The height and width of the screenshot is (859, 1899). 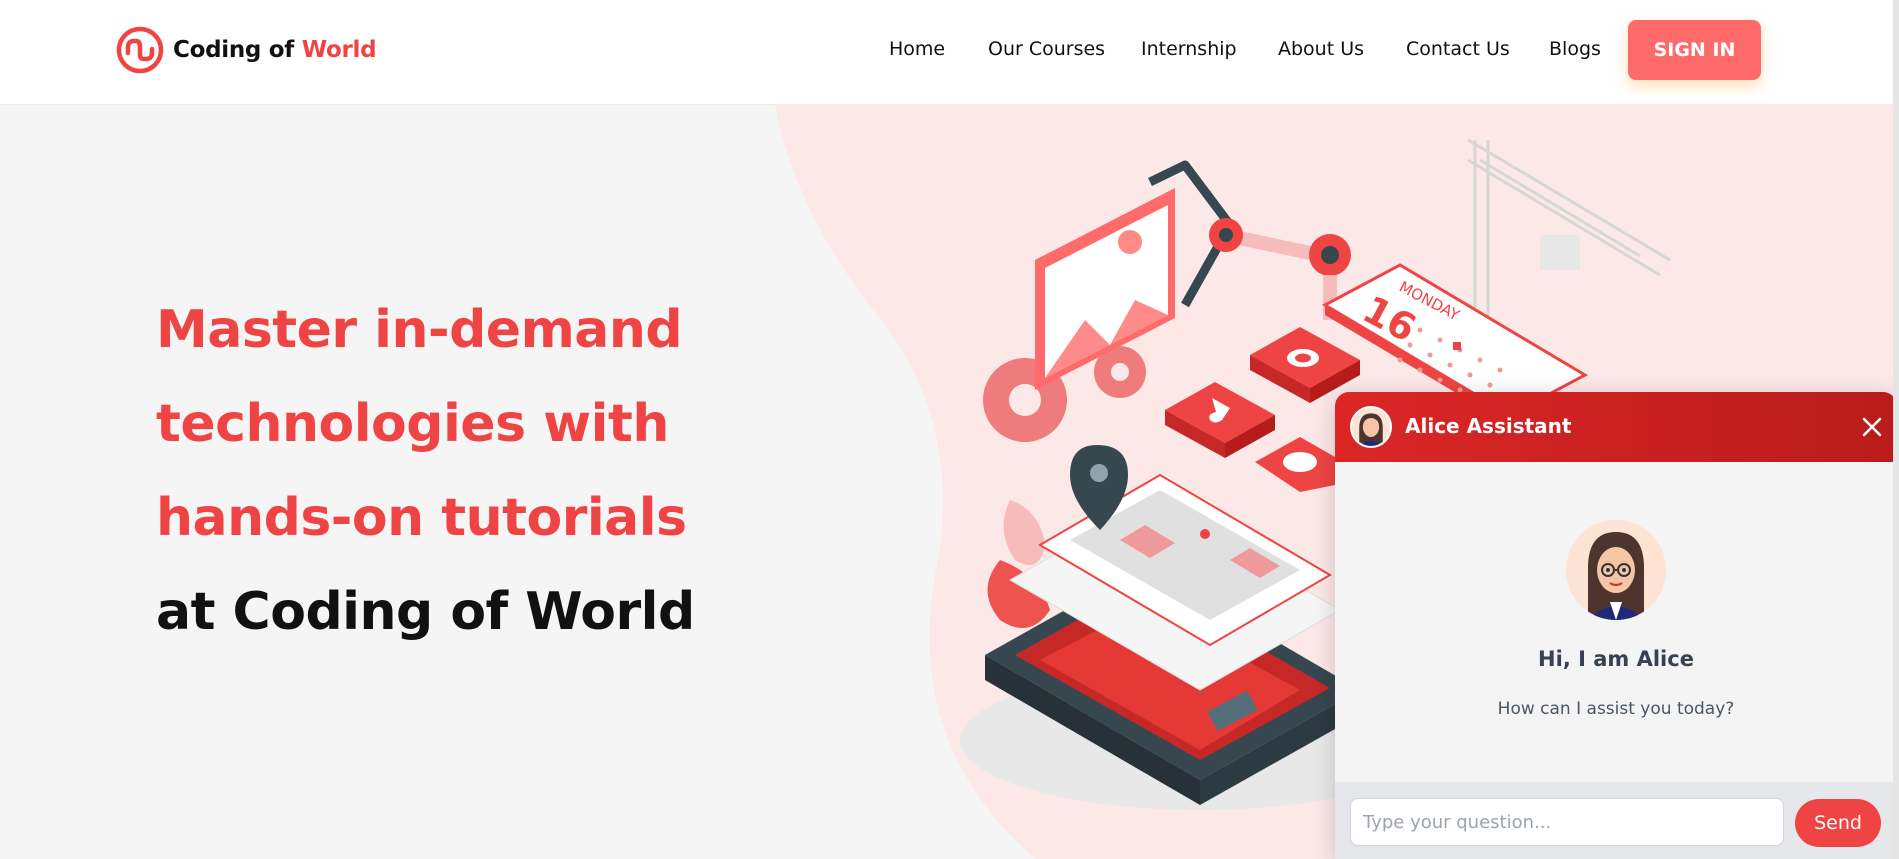 I want to click on close-icon, so click(x=1872, y=427).